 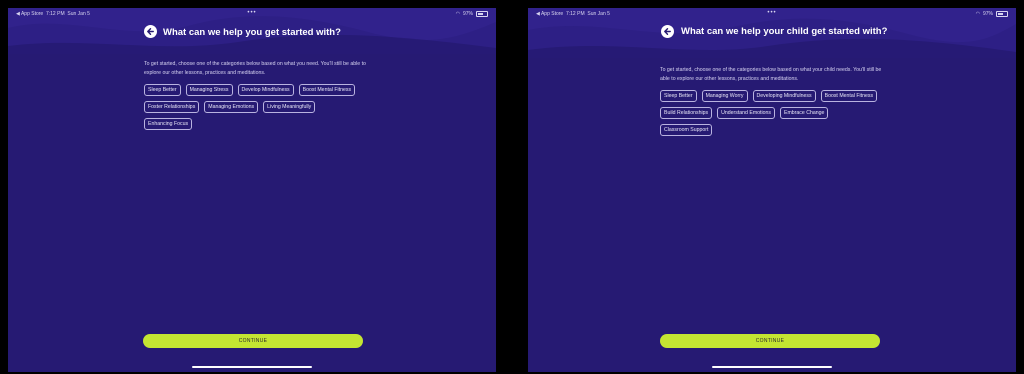 I want to click on chip-category: Managing Stress, so click(x=209, y=90).